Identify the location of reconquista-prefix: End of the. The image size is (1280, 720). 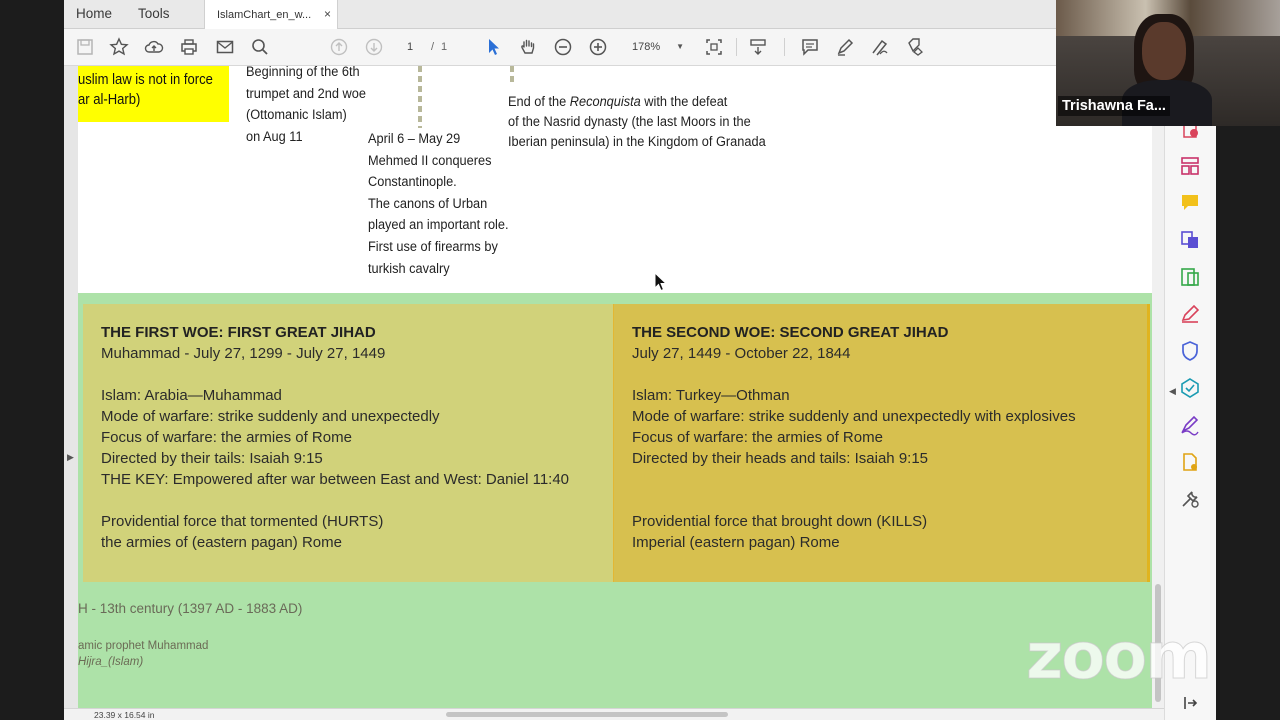
(539, 102).